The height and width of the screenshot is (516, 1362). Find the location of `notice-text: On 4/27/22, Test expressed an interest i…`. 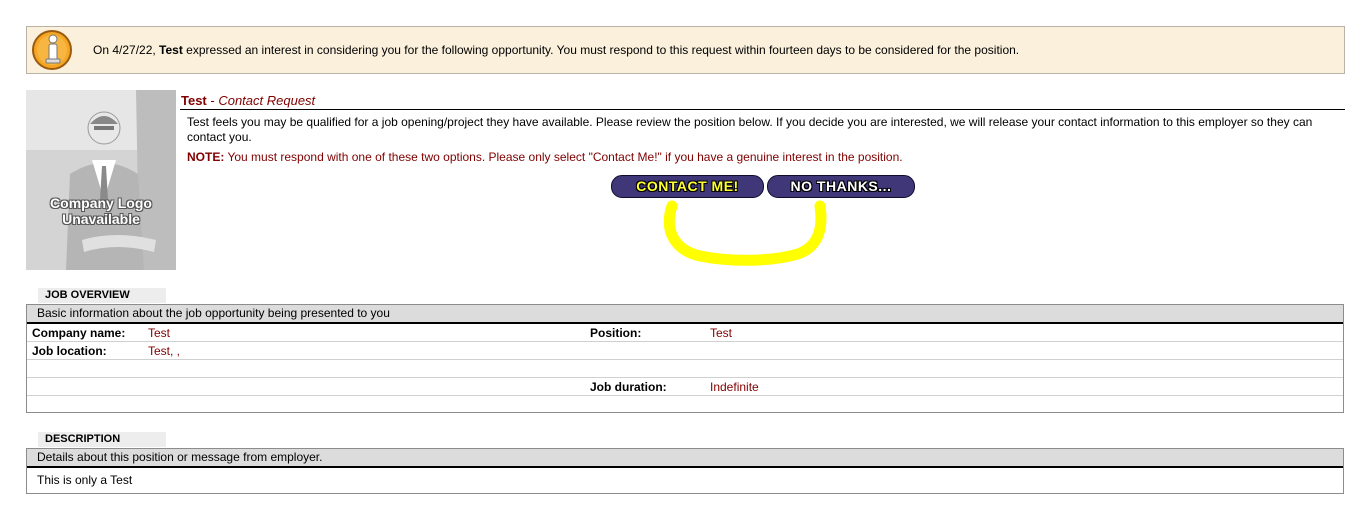

notice-text: On 4/27/22, Test expressed an interest i… is located at coordinates (556, 50).